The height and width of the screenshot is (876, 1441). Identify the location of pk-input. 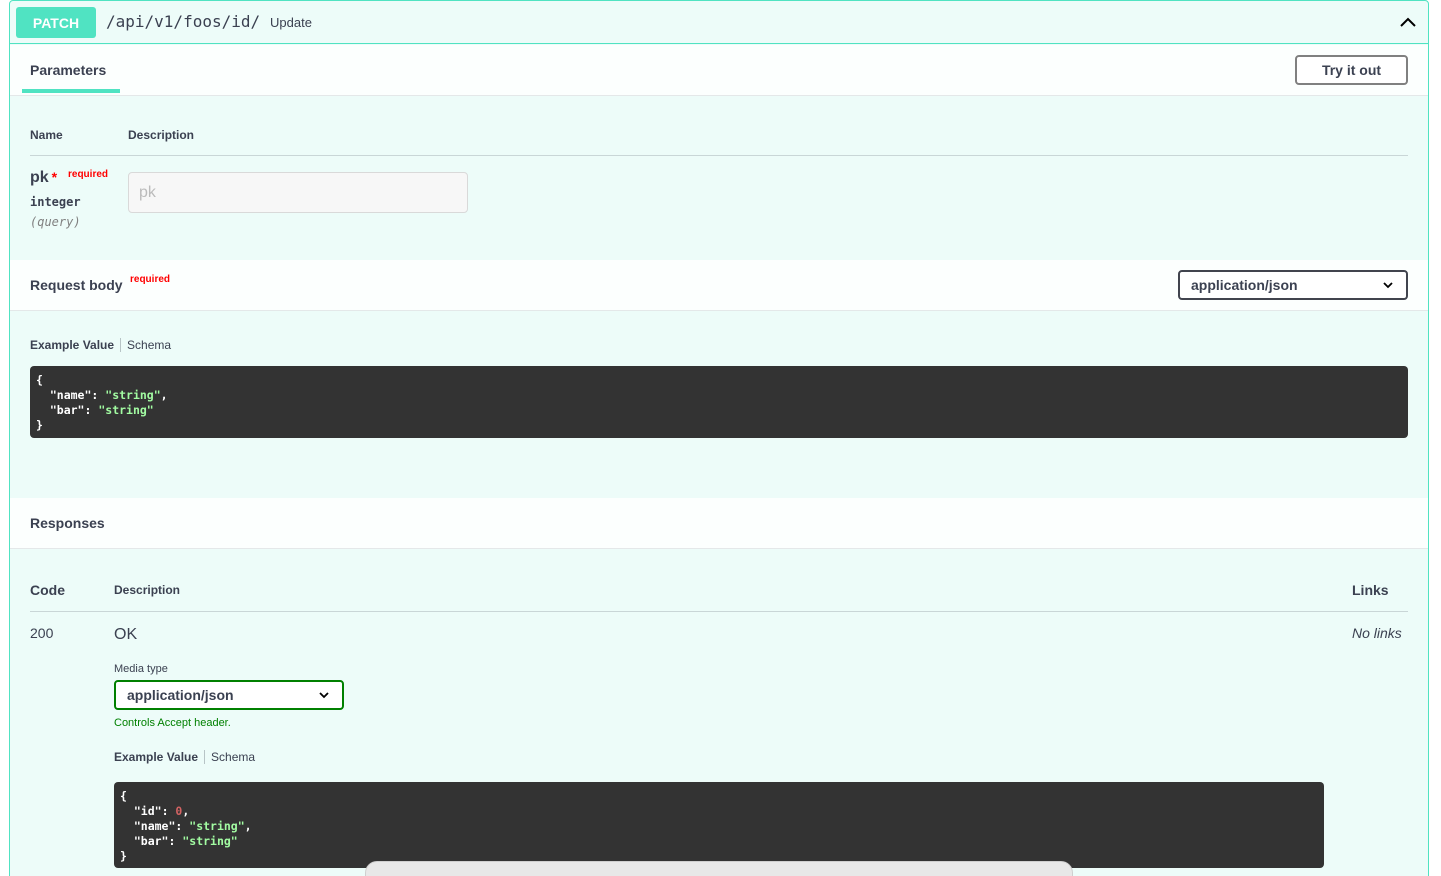
(298, 192).